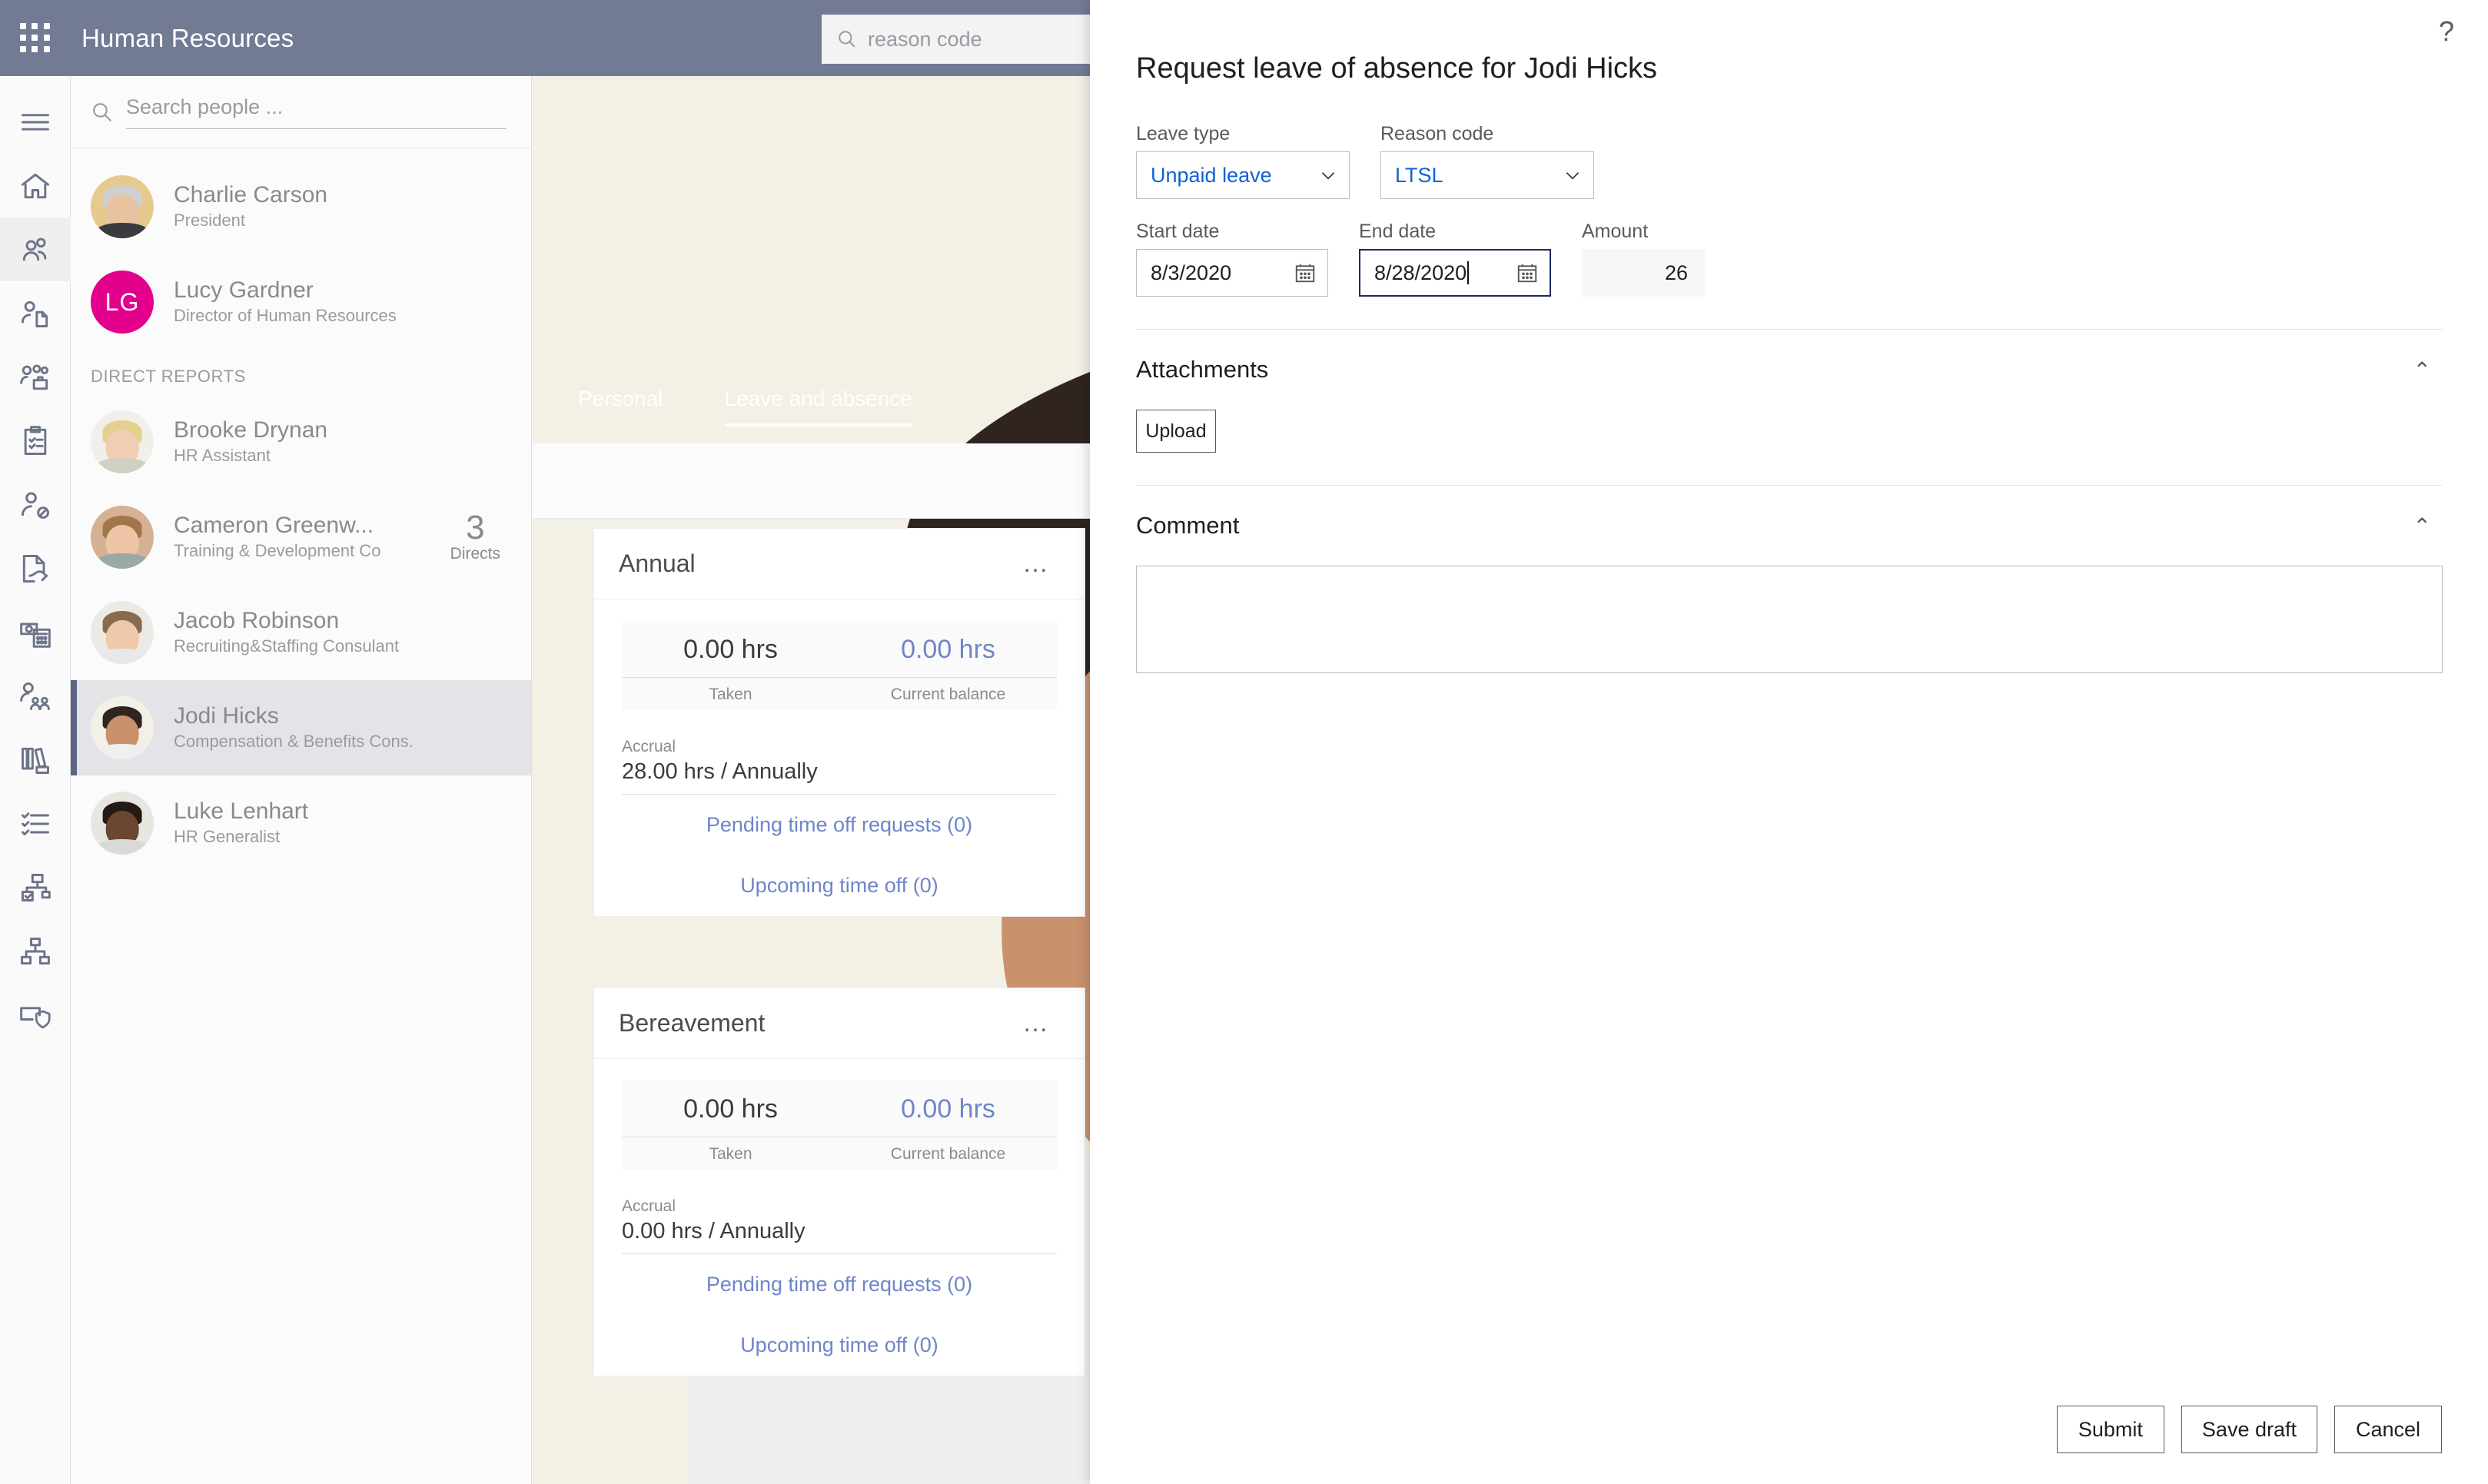 Image resolution: width=2488 pixels, height=1484 pixels. What do you see at coordinates (35, 635) in the screenshot?
I see `money-calculator-icon` at bounding box center [35, 635].